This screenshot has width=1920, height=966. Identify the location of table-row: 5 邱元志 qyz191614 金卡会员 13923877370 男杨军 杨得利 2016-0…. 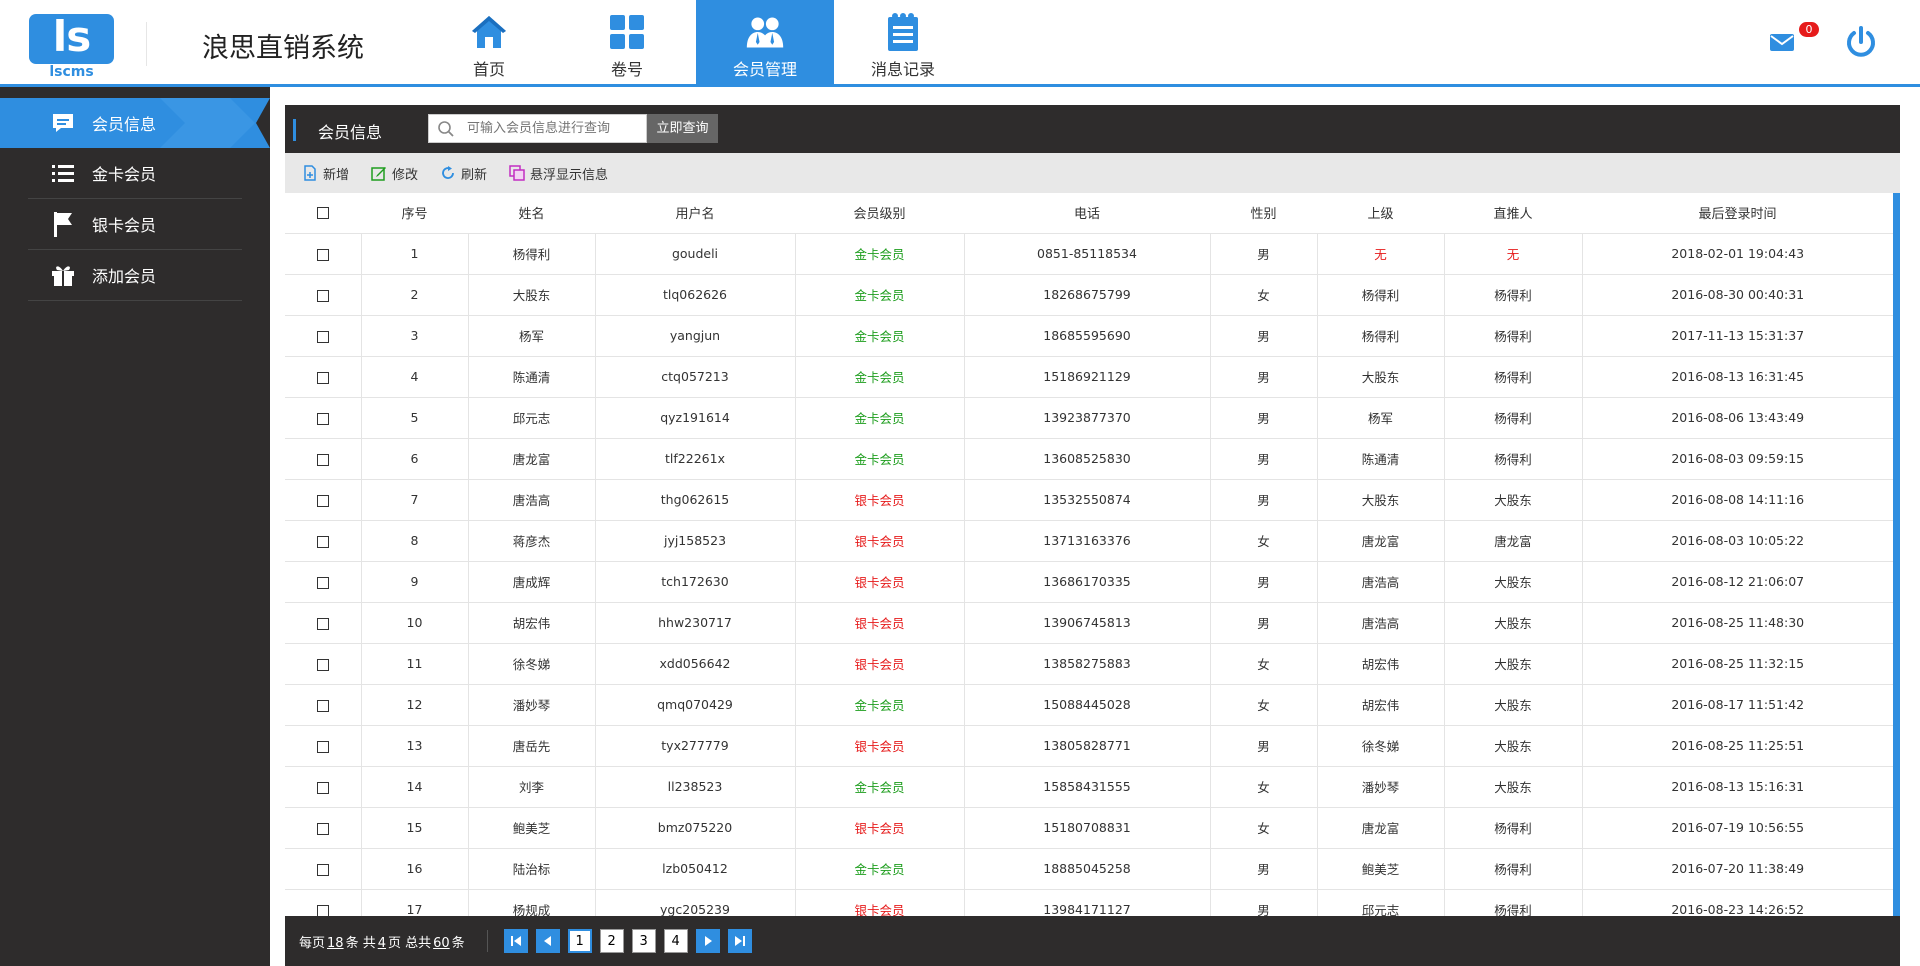
(1089, 418).